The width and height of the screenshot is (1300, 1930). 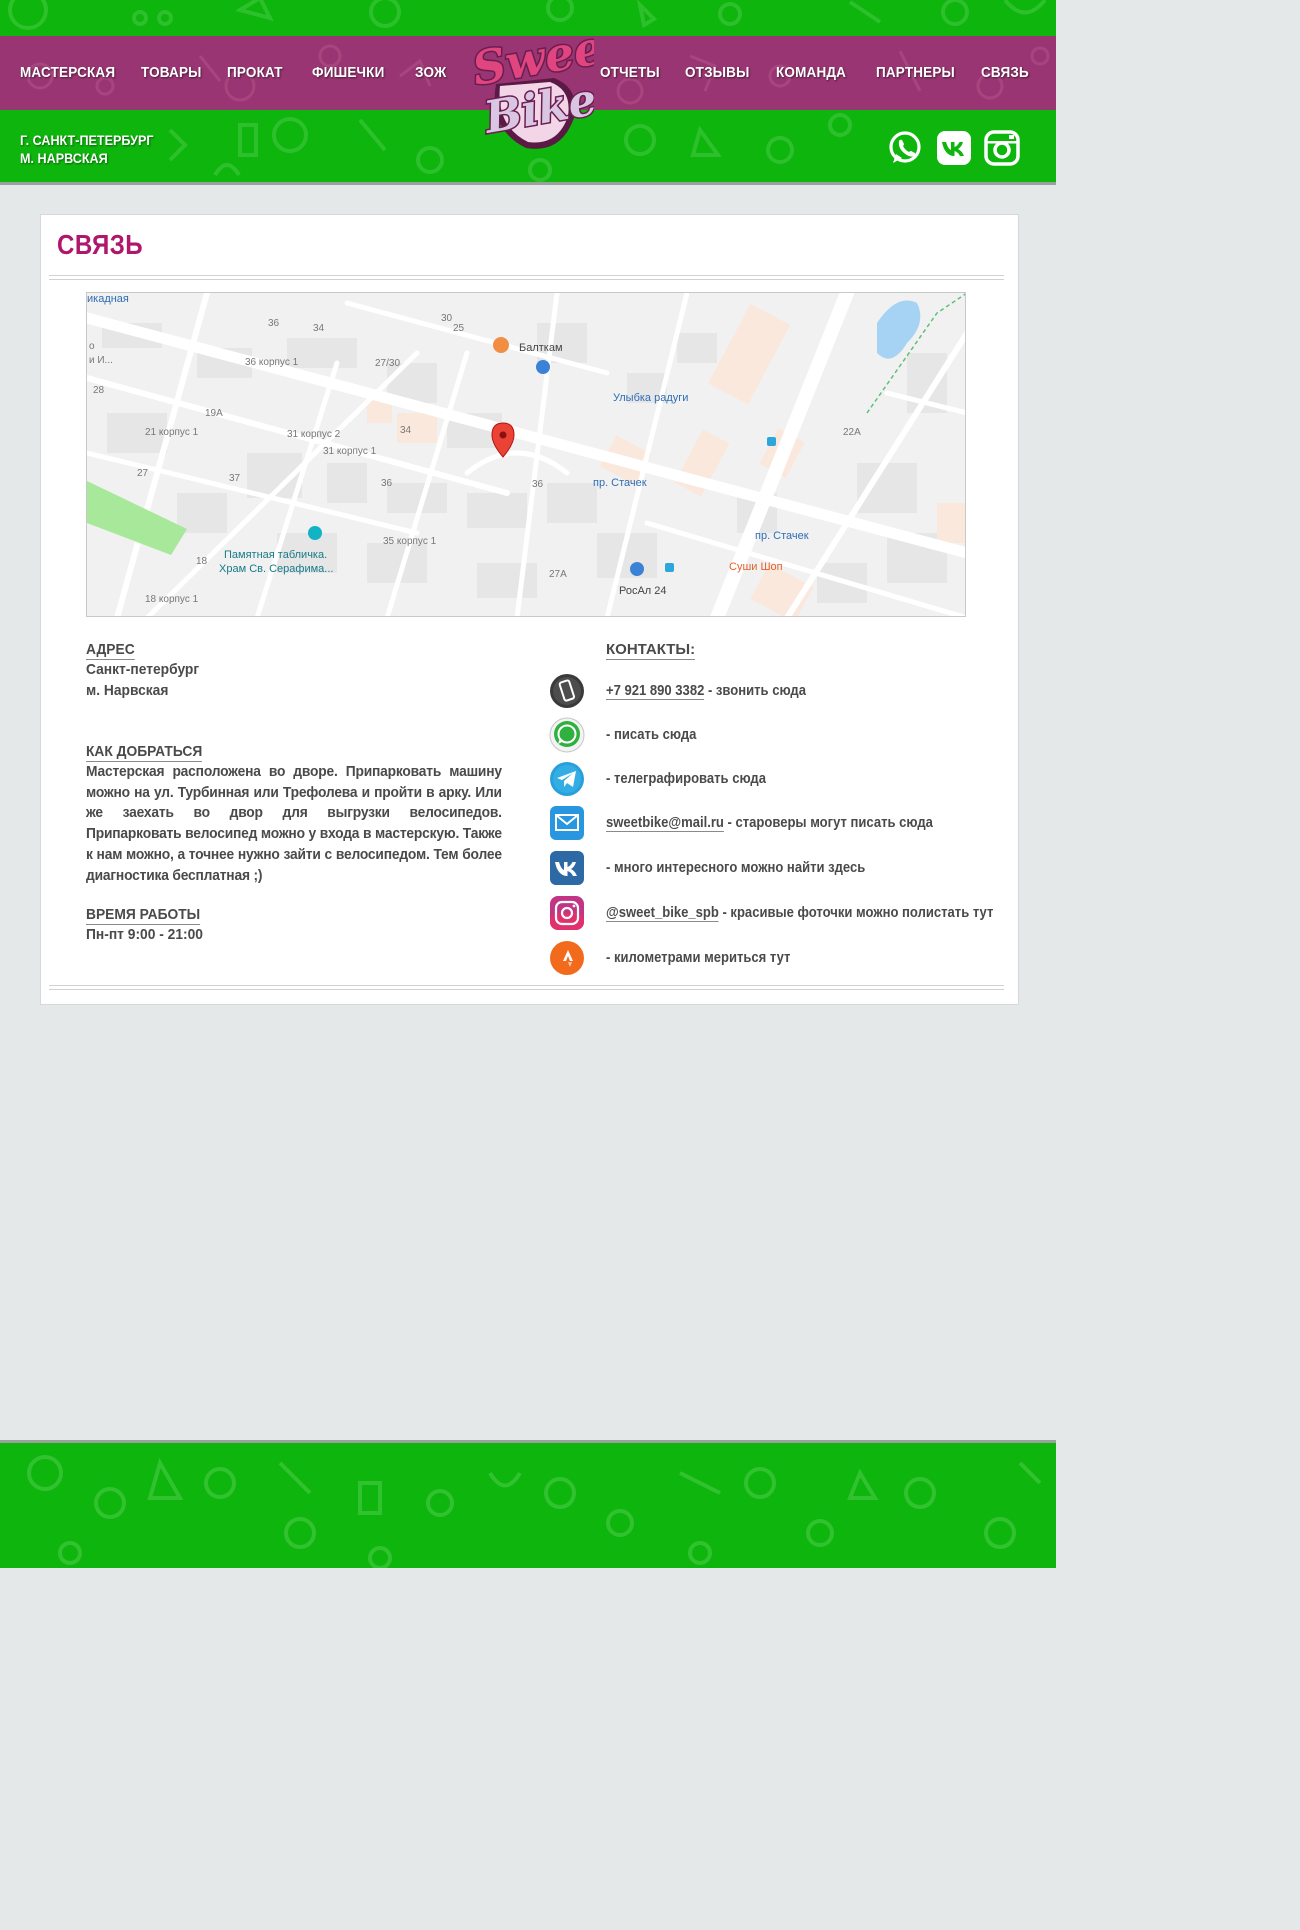 I want to click on divider-top, so click(x=526, y=277).